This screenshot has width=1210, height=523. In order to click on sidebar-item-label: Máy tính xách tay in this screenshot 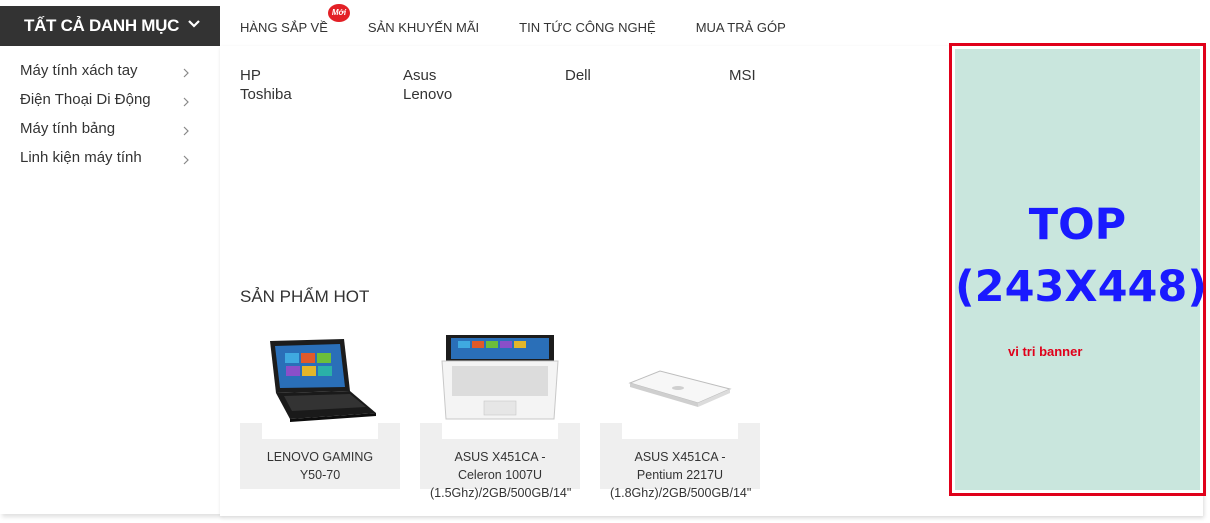, I will do `click(79, 70)`.